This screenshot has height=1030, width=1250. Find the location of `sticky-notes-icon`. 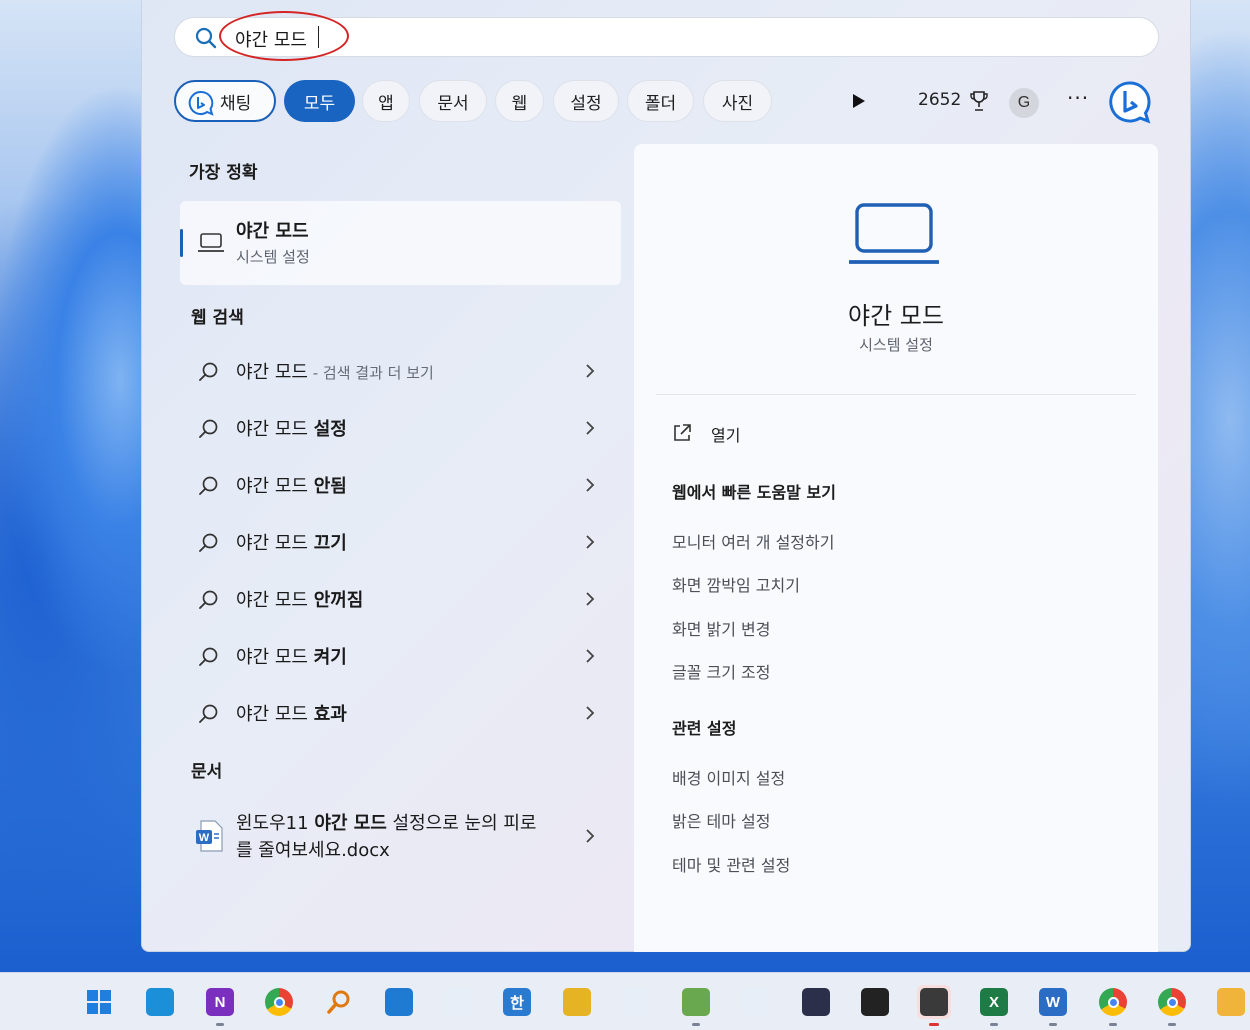

sticky-notes-icon is located at coordinates (934, 1005).